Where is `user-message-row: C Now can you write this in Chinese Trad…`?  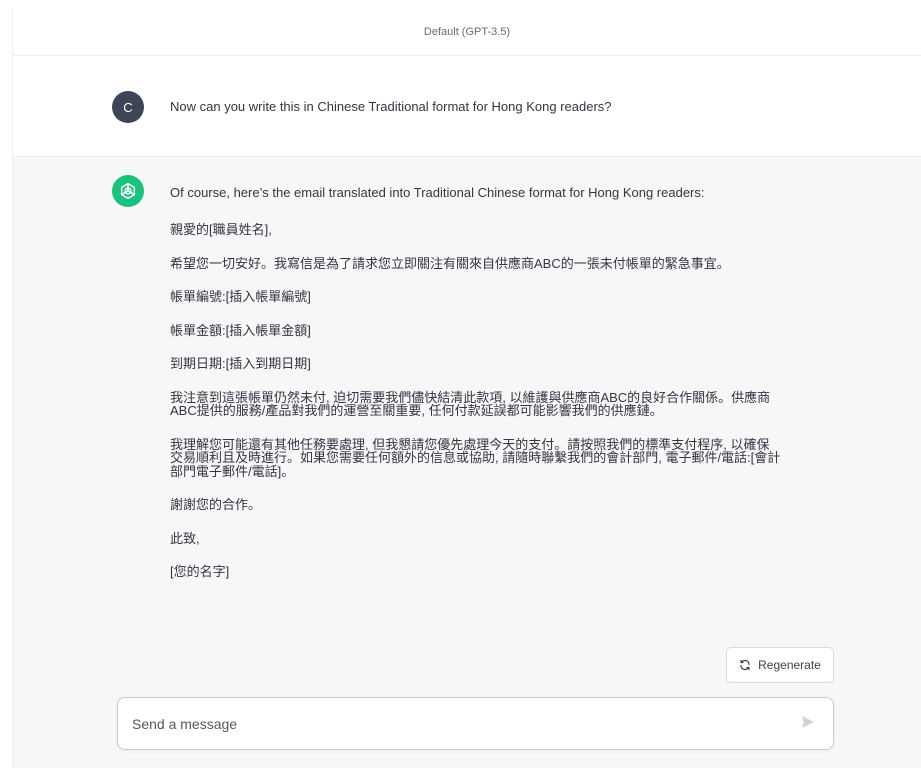
user-message-row: C Now can you write this in Chinese Trad… is located at coordinates (467, 106).